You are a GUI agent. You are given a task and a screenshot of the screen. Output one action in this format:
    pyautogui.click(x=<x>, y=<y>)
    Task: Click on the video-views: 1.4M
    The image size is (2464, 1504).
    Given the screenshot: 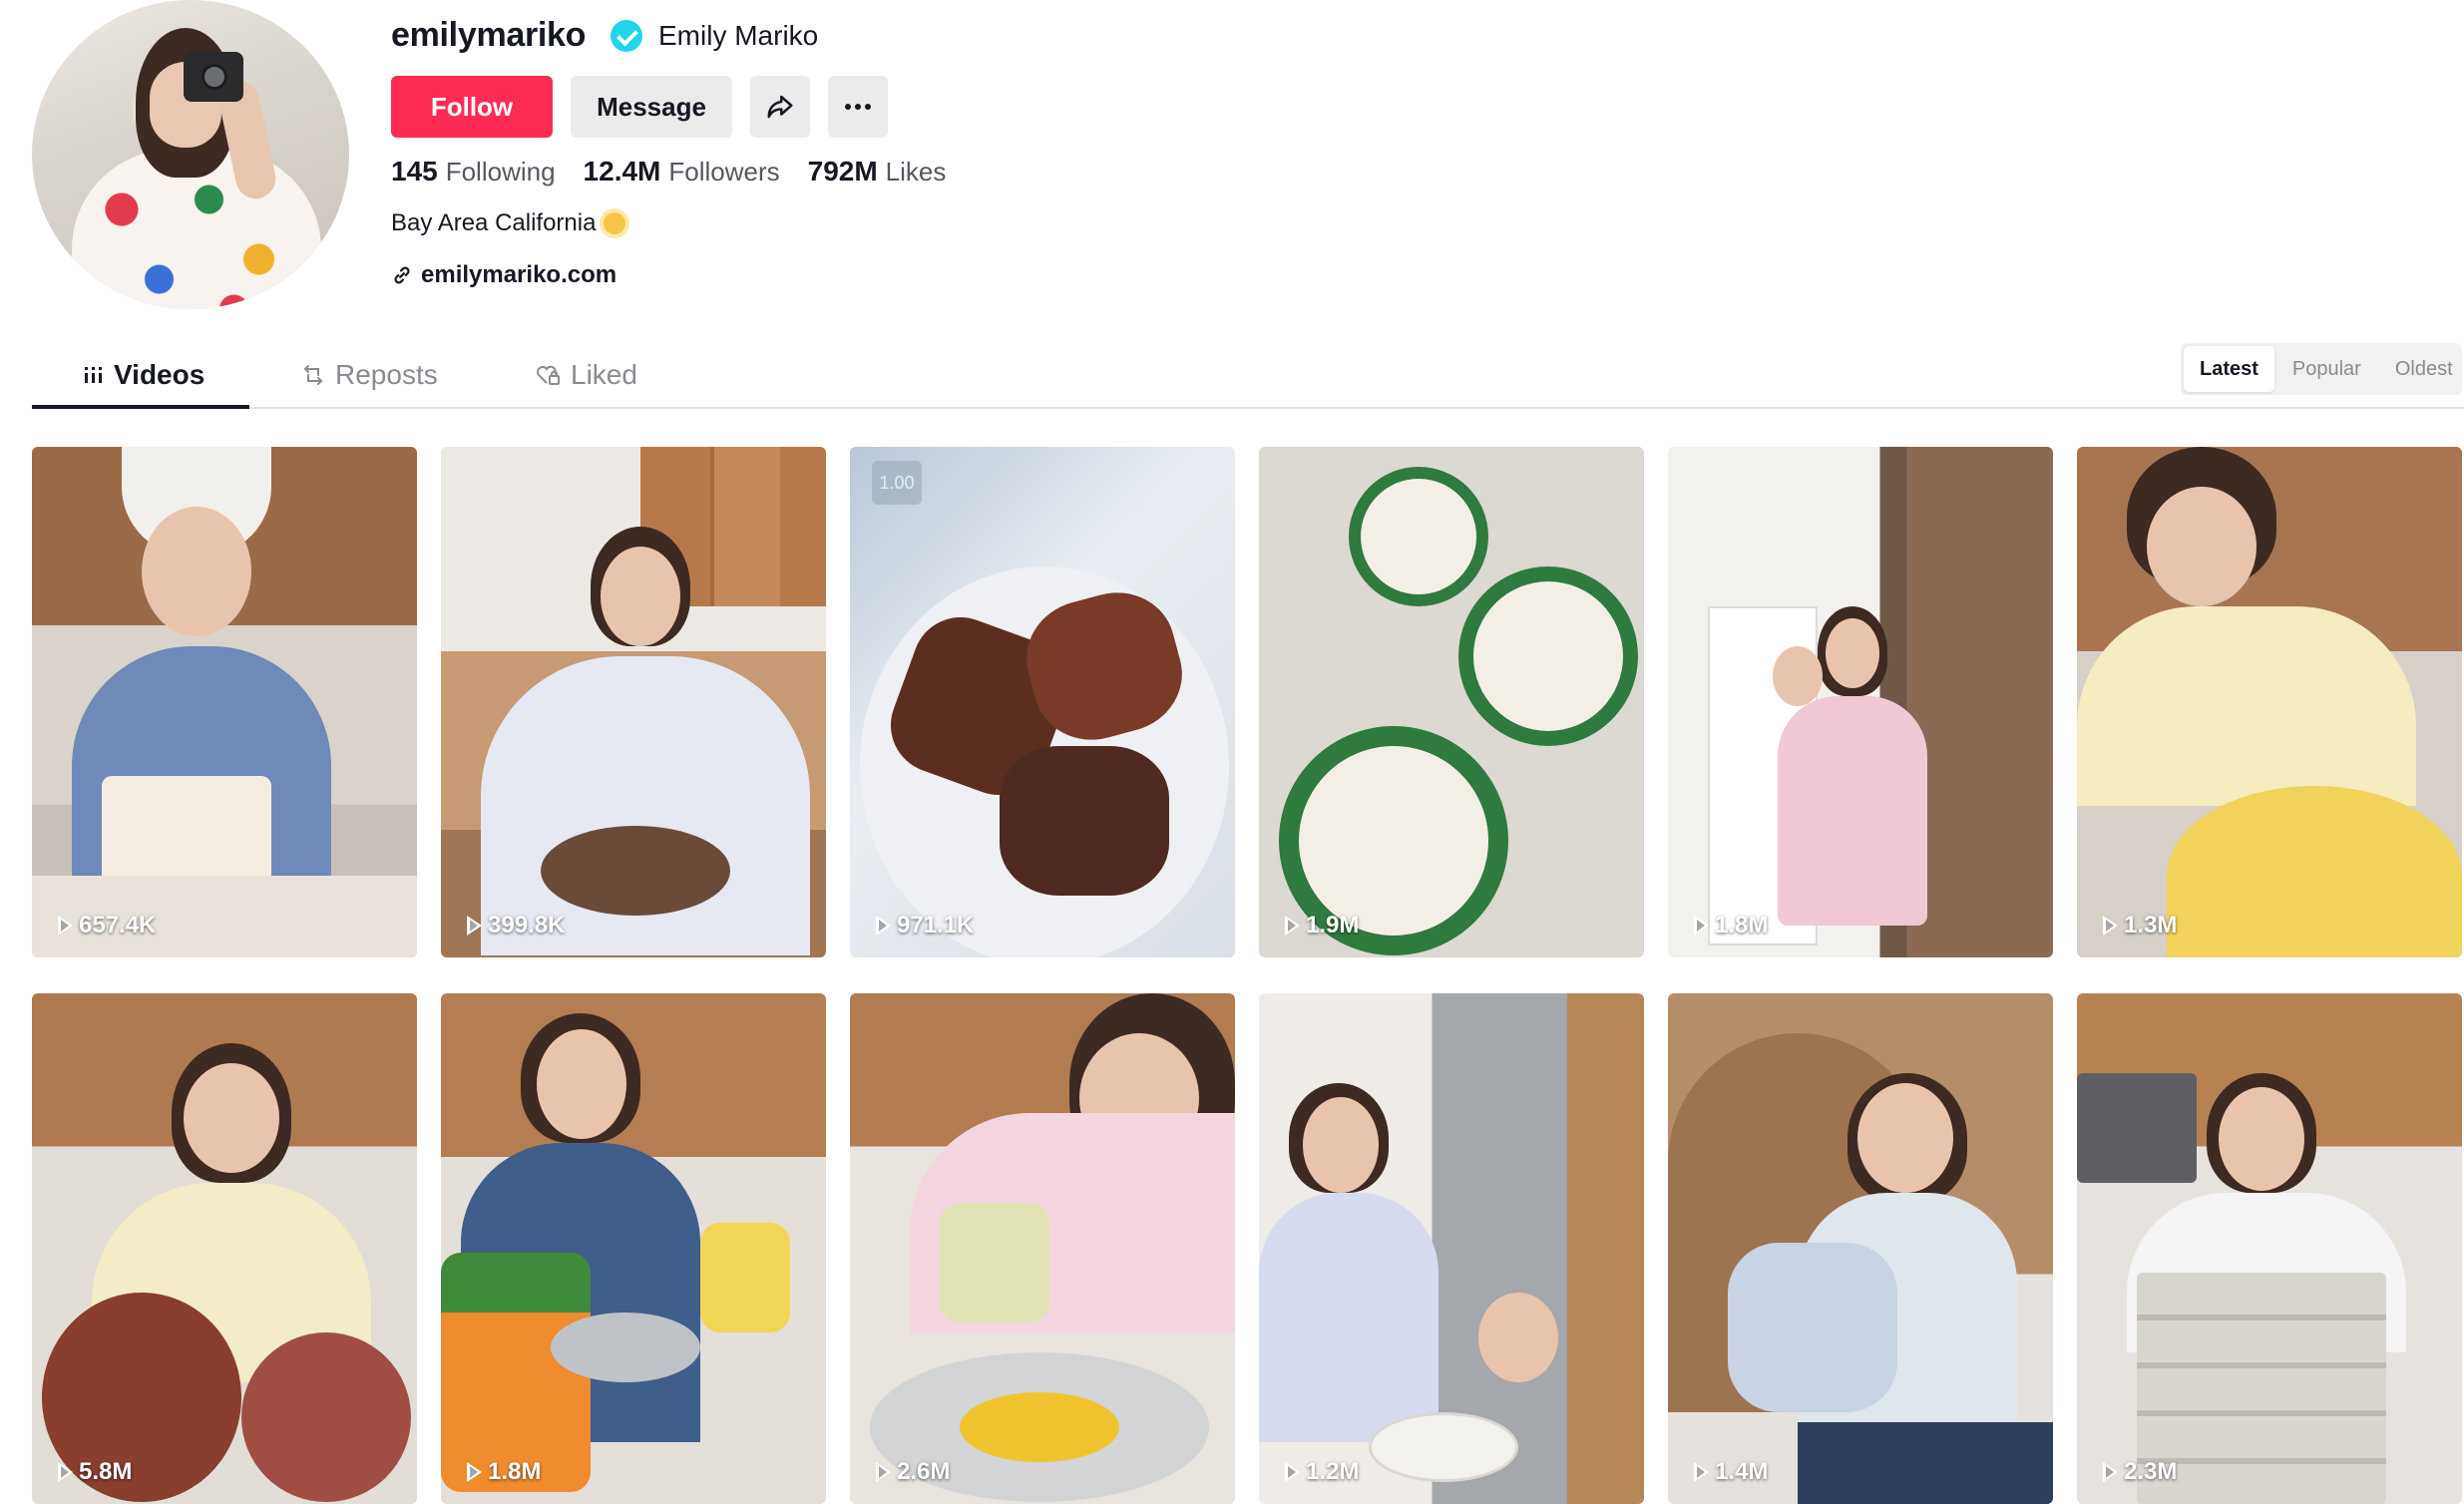 What is the action you would take?
    pyautogui.click(x=1731, y=1472)
    